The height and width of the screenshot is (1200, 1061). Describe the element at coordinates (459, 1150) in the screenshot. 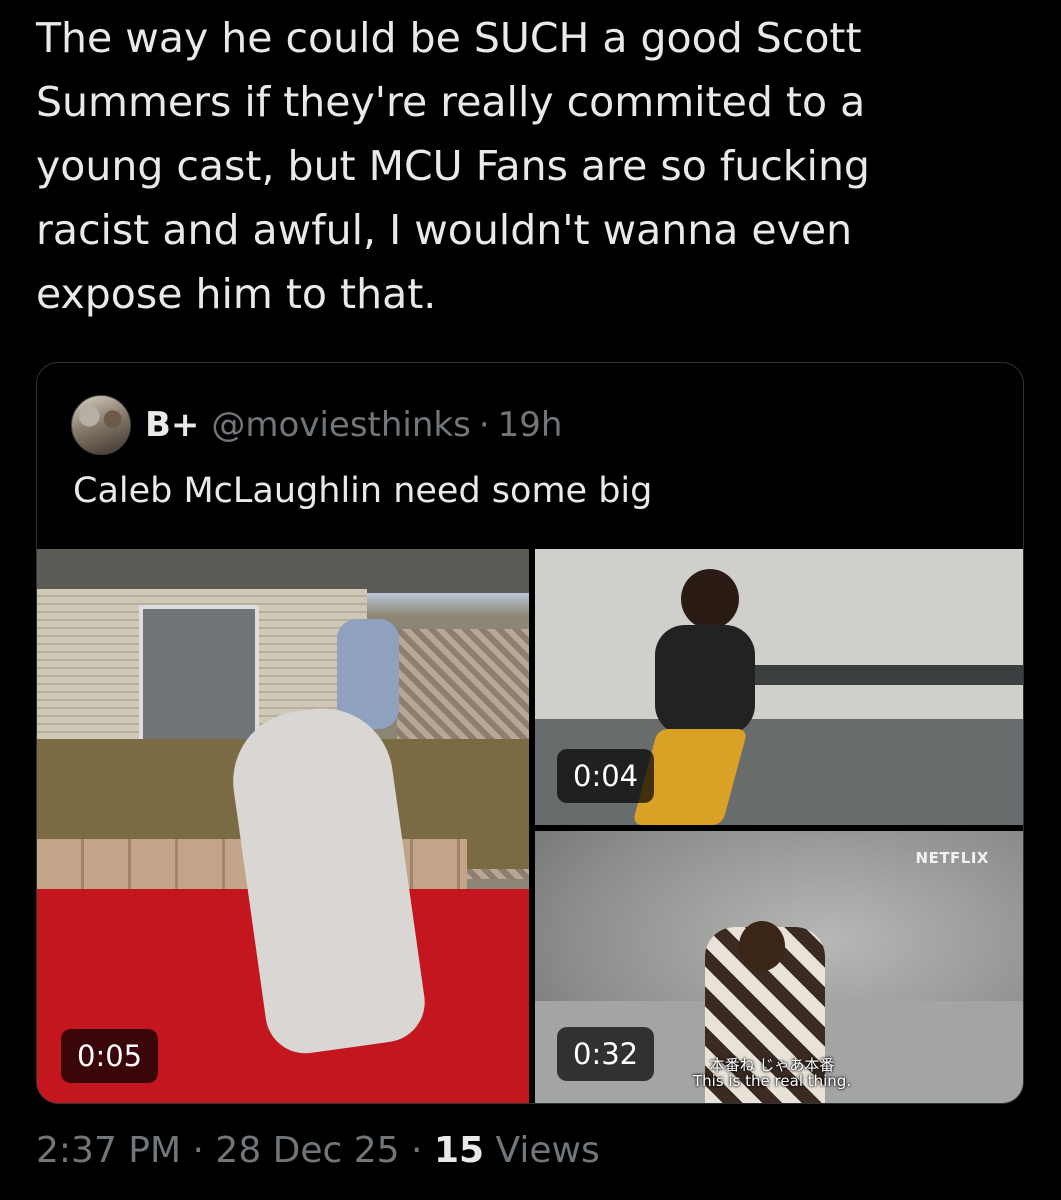

I see `views-count: 15` at that location.